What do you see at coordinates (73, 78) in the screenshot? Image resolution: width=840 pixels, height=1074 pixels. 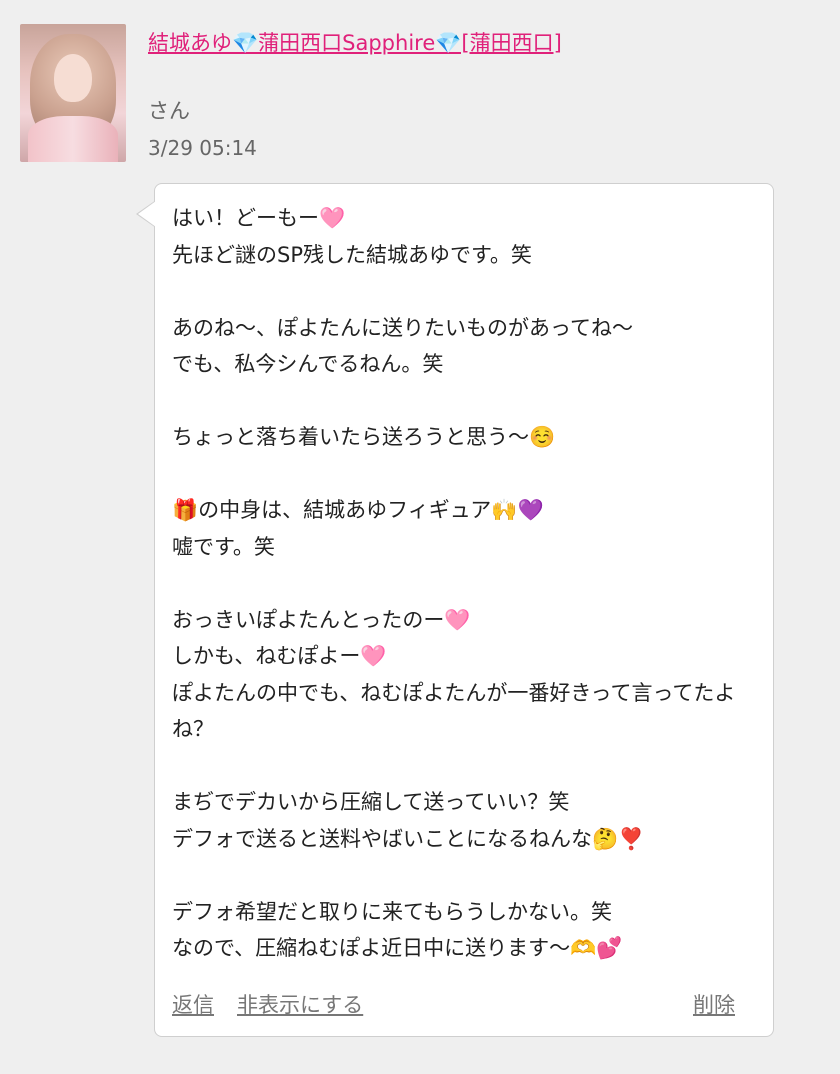 I see `avatar-face` at bounding box center [73, 78].